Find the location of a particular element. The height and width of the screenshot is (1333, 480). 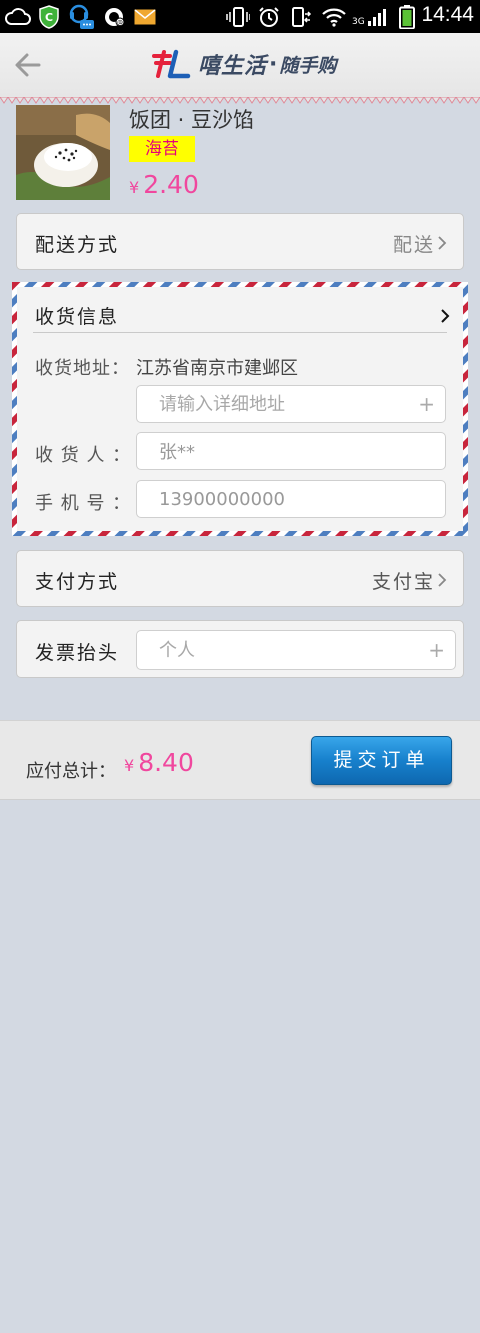

battery-icon is located at coordinates (407, 17).